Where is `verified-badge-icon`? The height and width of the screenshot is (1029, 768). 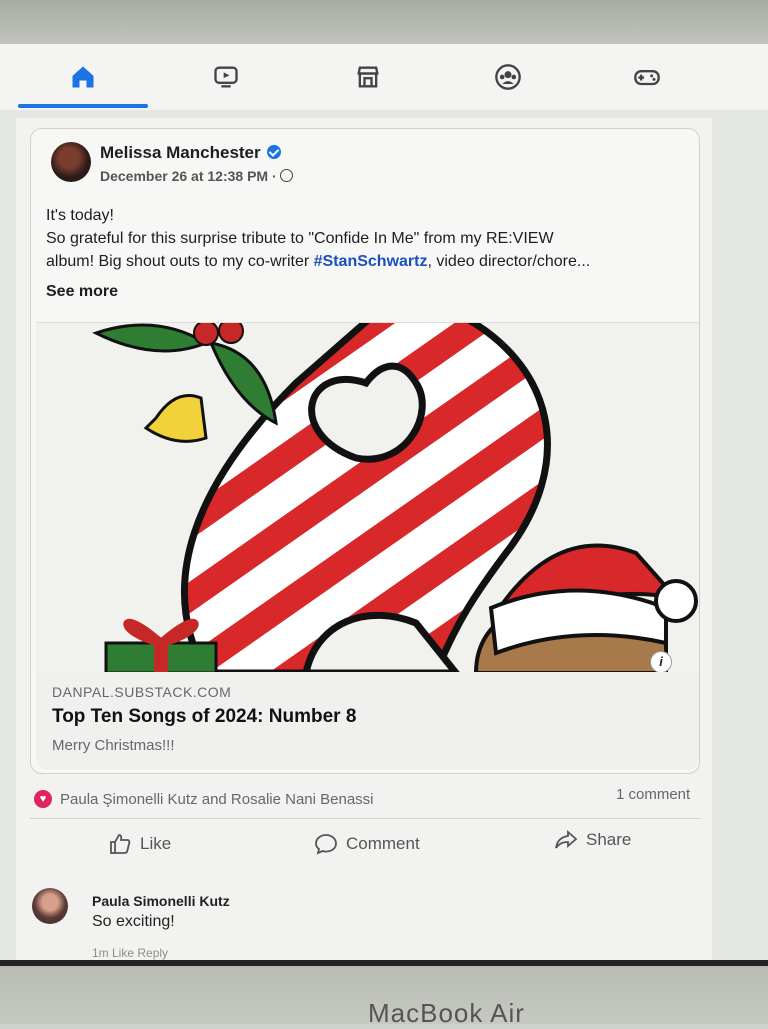 verified-badge-icon is located at coordinates (273, 152).